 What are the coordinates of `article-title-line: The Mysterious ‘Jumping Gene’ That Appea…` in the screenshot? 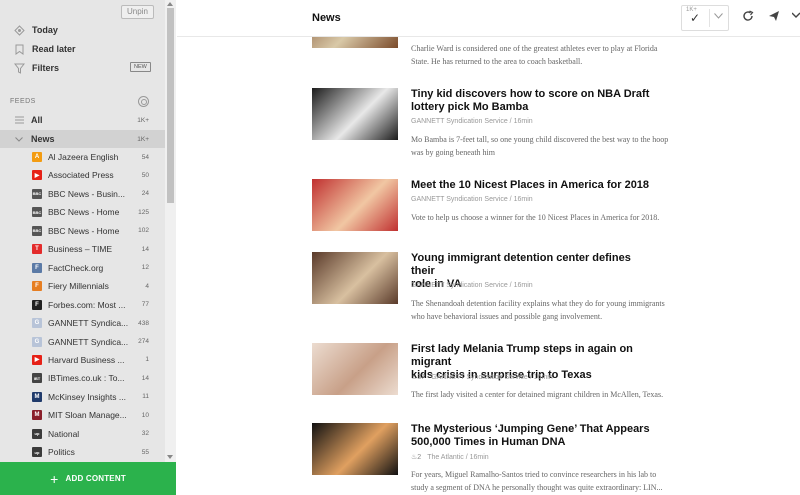 It's located at (530, 429).